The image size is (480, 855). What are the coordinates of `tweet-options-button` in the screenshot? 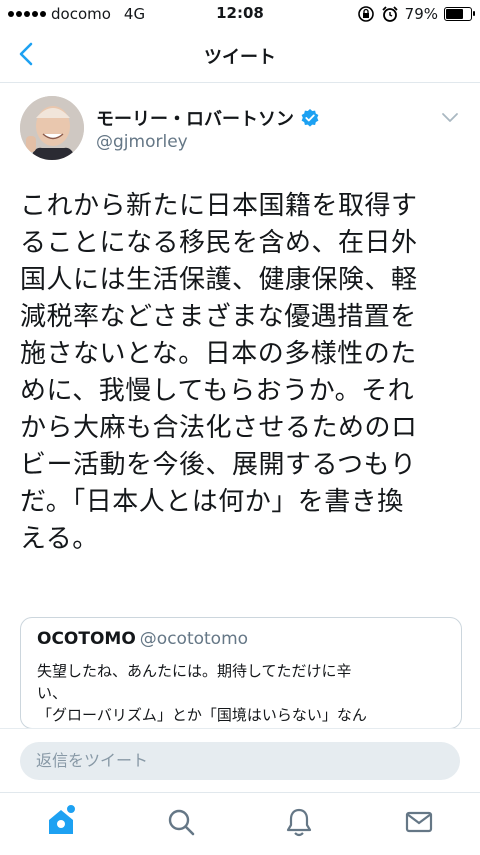 It's located at (450, 117).